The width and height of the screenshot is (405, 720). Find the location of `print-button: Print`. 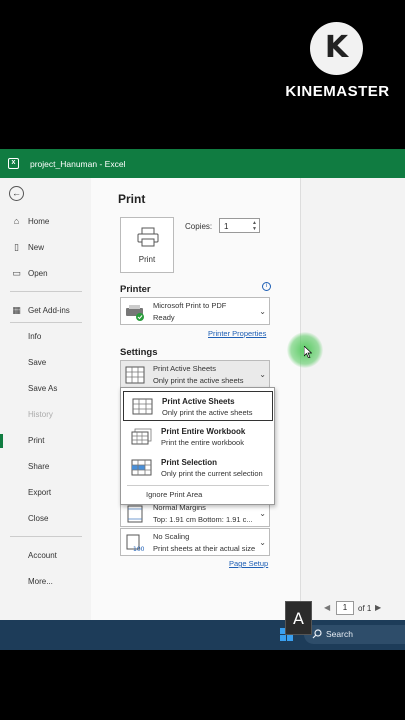

print-button: Print is located at coordinates (147, 245).